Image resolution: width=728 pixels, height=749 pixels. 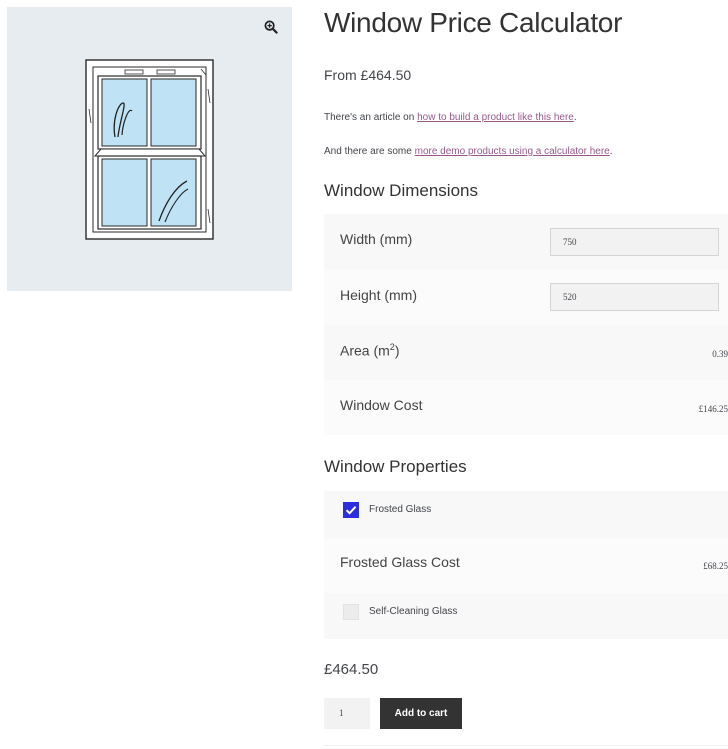 What do you see at coordinates (395, 466) in the screenshot?
I see `properties-heading: Window Properties` at bounding box center [395, 466].